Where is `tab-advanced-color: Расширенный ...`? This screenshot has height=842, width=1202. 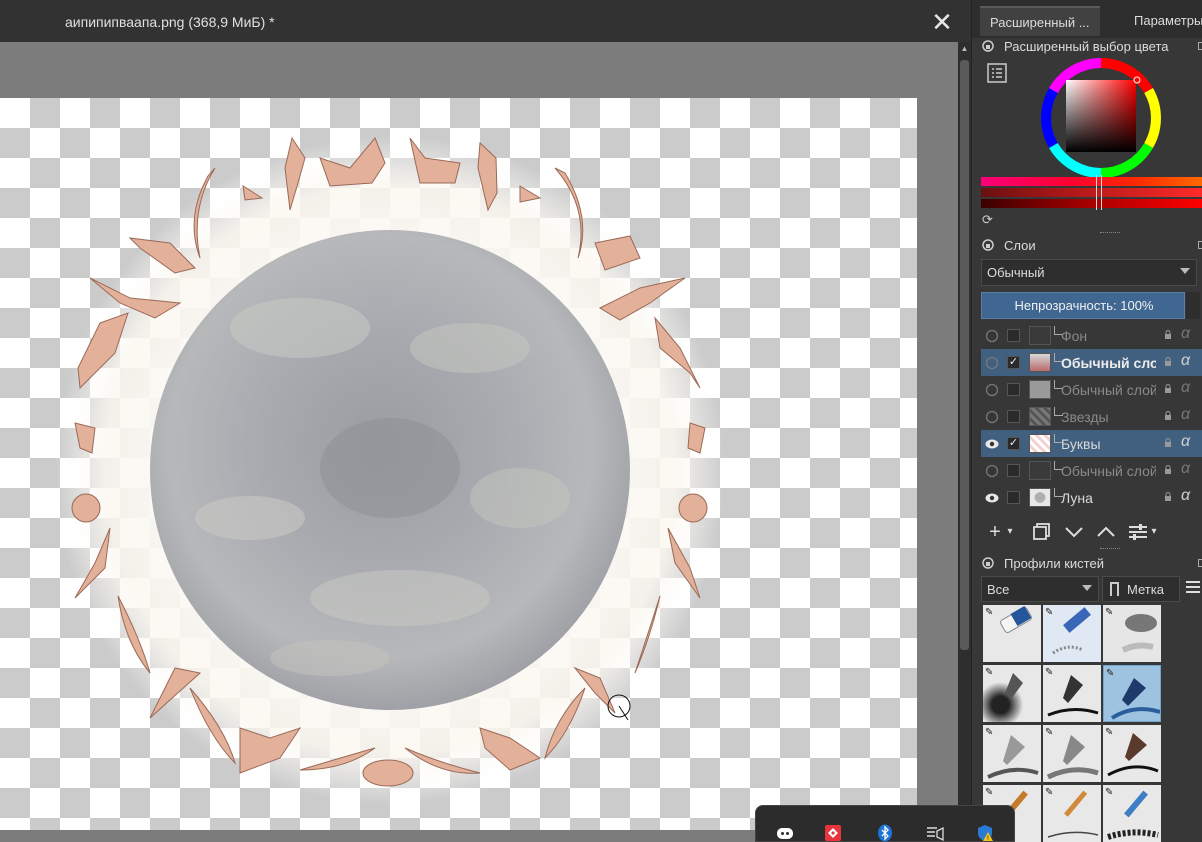 tab-advanced-color: Расширенный ... is located at coordinates (1040, 21).